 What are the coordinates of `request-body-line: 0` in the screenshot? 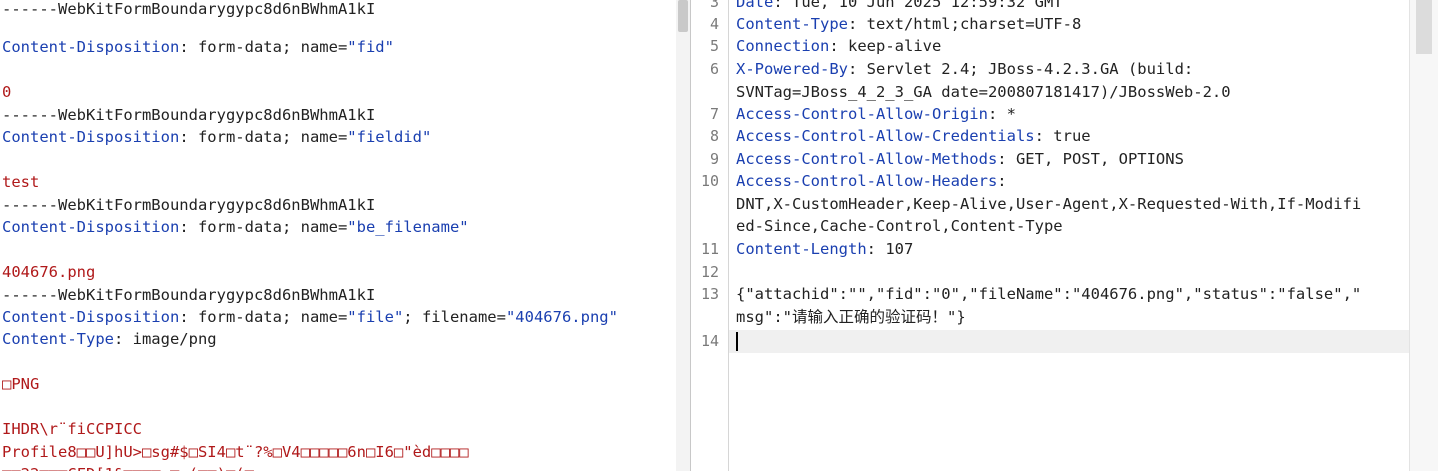 It's located at (6, 92).